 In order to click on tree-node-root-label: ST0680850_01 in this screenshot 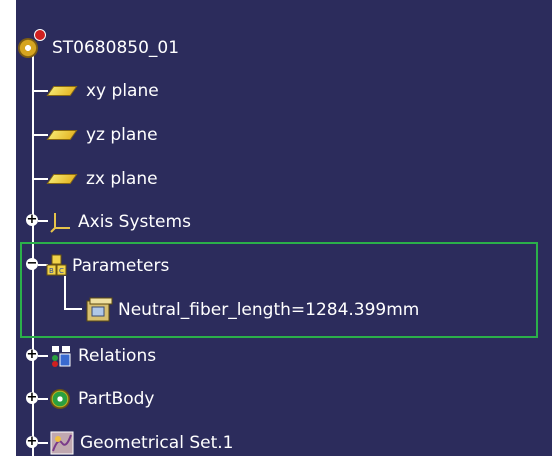, I will do `click(116, 48)`.